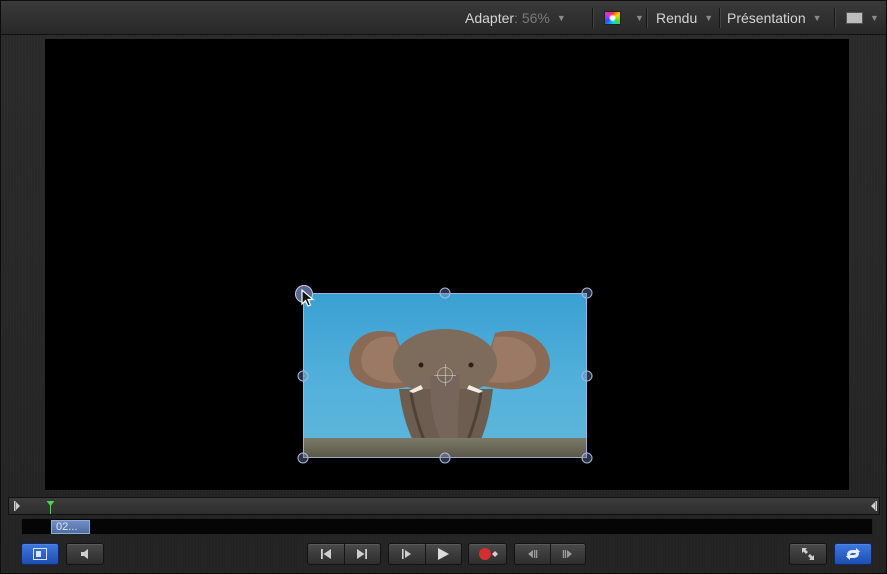 This screenshot has width=887, height=574. I want to click on skip-to-end-icon, so click(362, 554).